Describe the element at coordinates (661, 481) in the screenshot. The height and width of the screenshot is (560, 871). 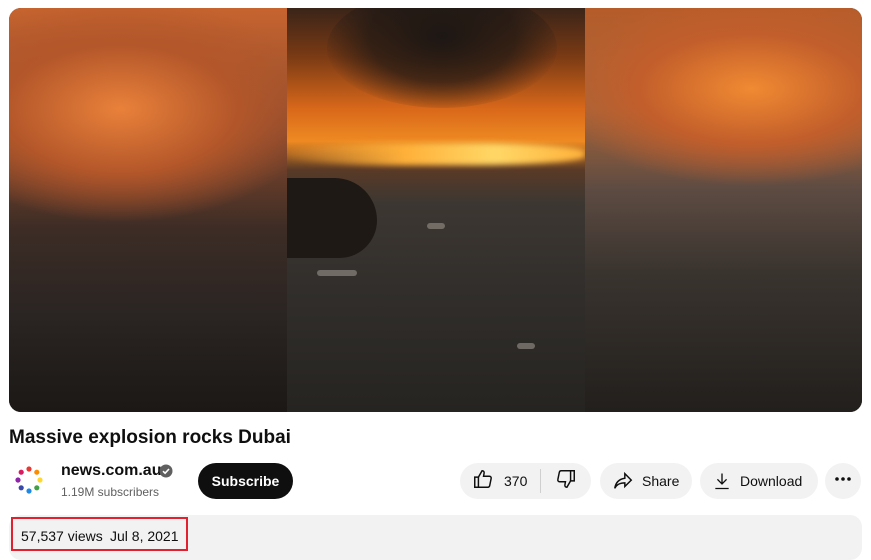
I see `share-label: Share` at that location.